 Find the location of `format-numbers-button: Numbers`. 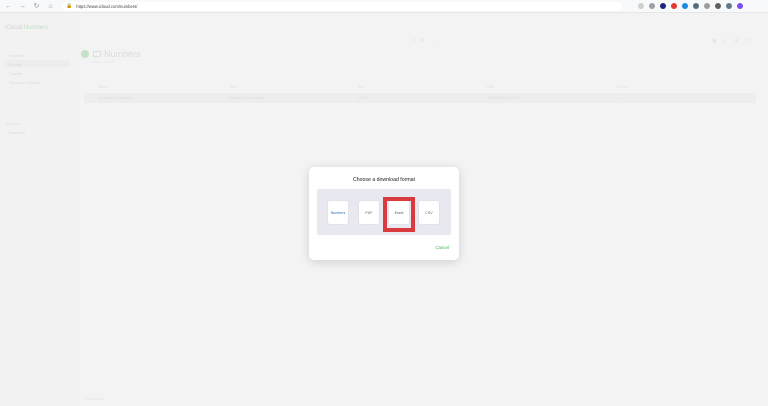

format-numbers-button: Numbers is located at coordinates (338, 212).